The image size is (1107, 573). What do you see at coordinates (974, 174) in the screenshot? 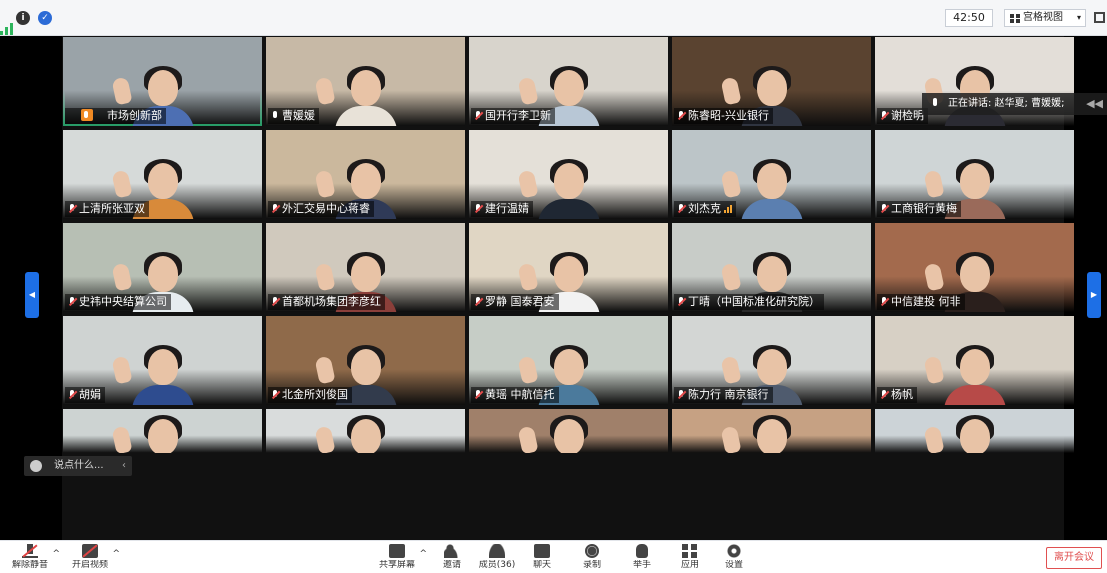
I see `participant-tile: 工商银行黄梅` at bounding box center [974, 174].